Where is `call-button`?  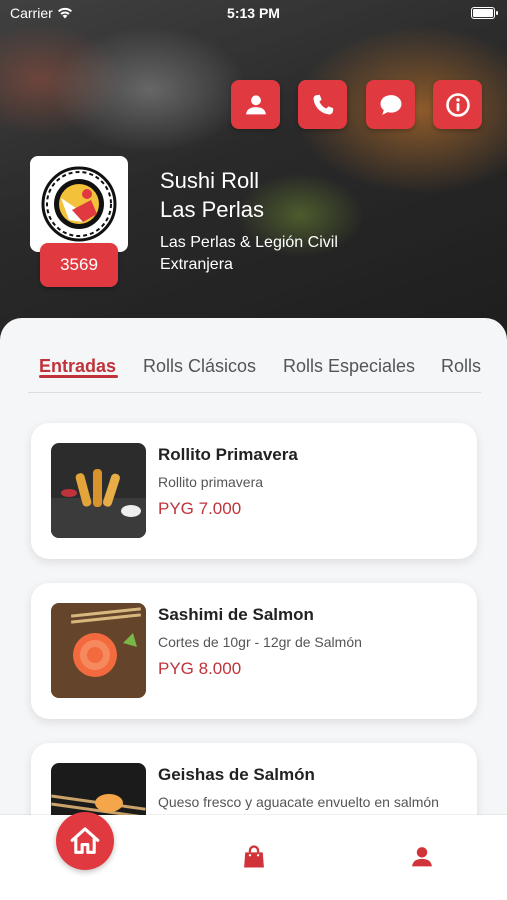 call-button is located at coordinates (322, 104).